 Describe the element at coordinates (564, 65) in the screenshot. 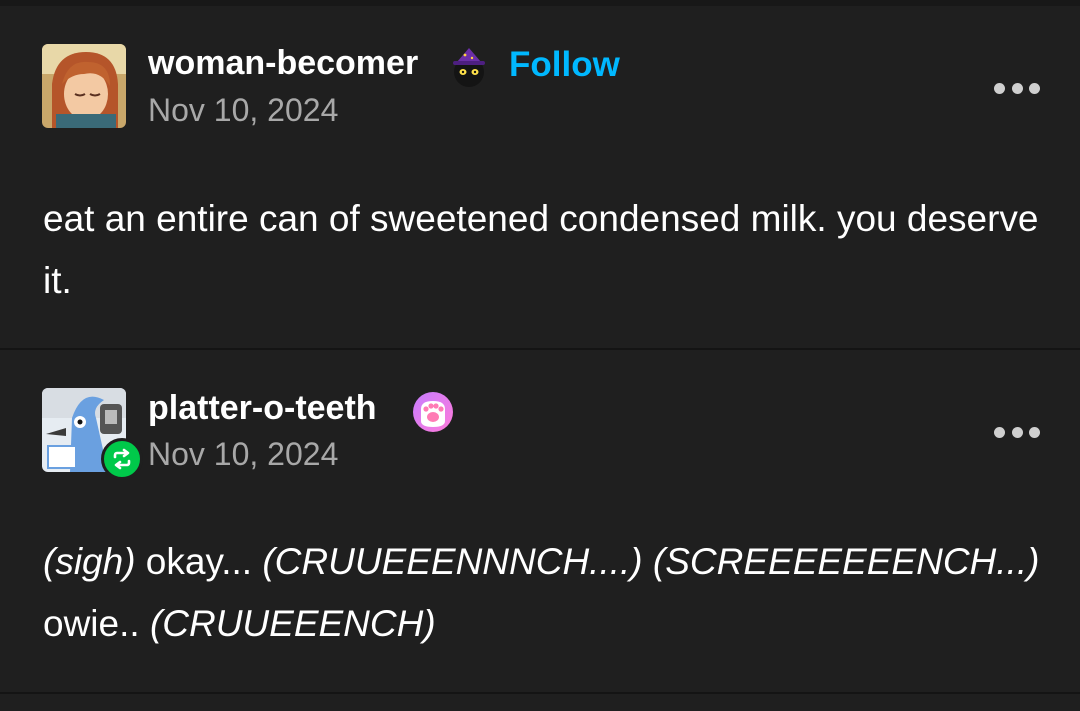

I see `follow-button: Follow` at that location.